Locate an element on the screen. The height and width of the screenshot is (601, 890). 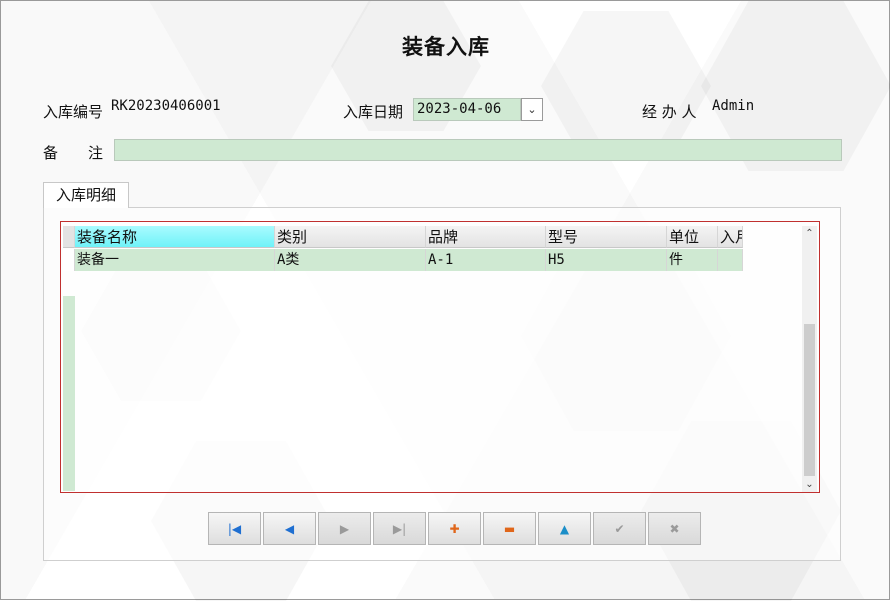
remark-input is located at coordinates (478, 150).